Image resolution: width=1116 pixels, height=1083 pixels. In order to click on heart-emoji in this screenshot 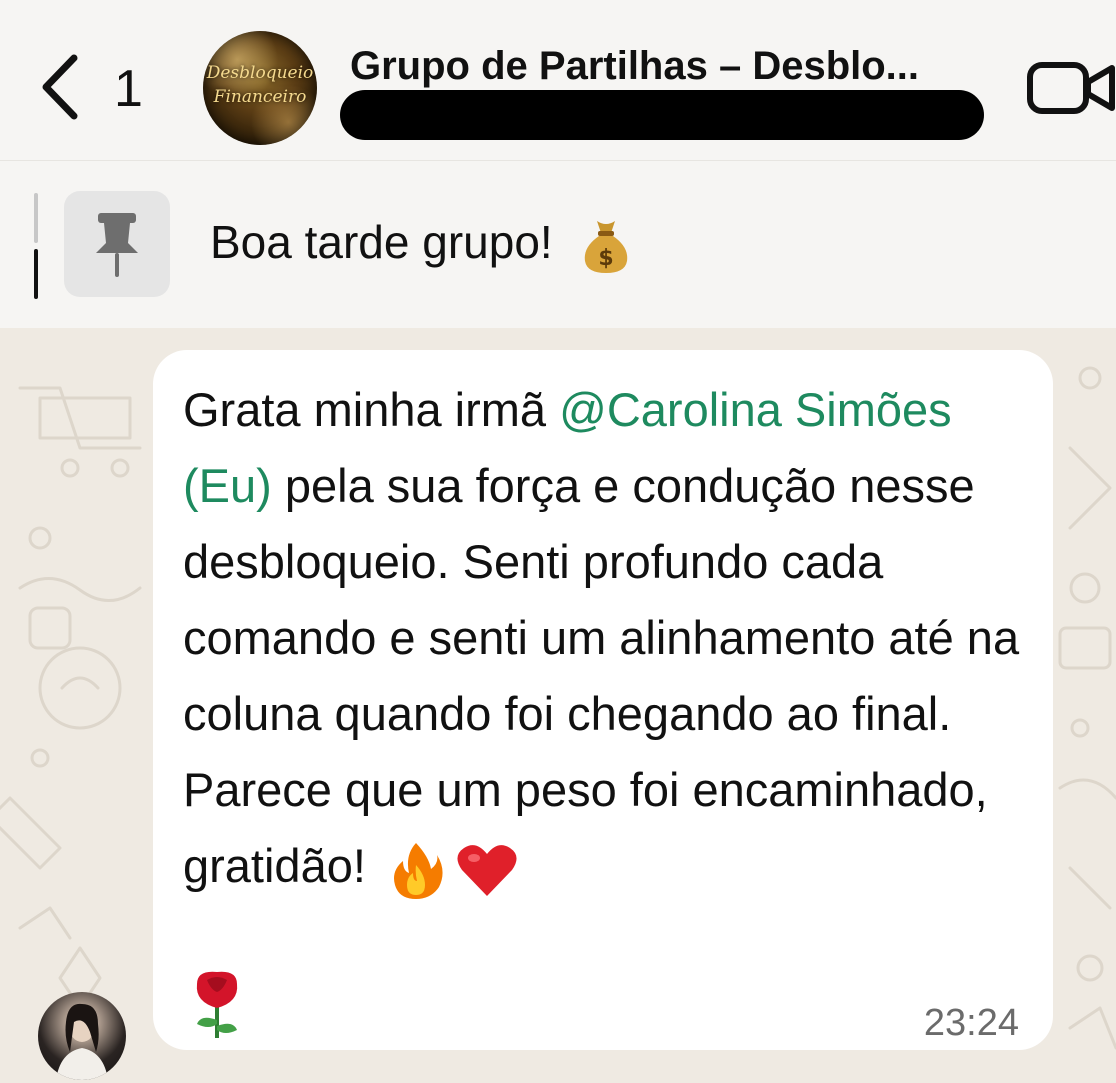, I will do `click(487, 870)`.